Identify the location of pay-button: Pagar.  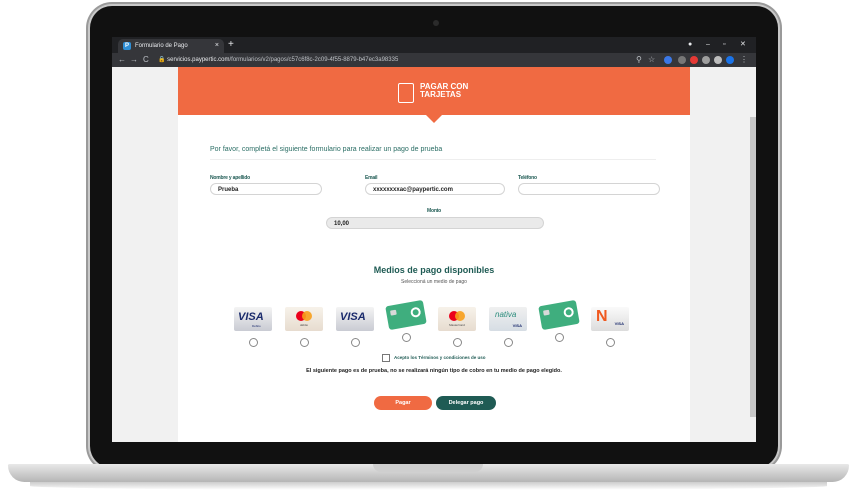
(403, 403).